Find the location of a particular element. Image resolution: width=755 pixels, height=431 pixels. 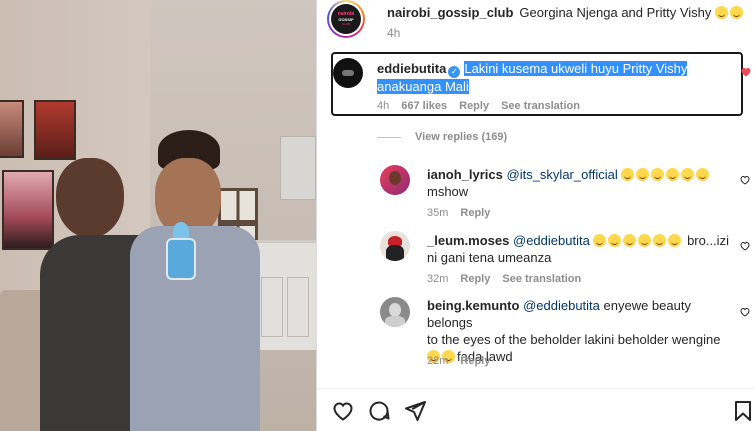

comment-meta: 4h 667 likes Reply See translation is located at coordinates (484, 106).